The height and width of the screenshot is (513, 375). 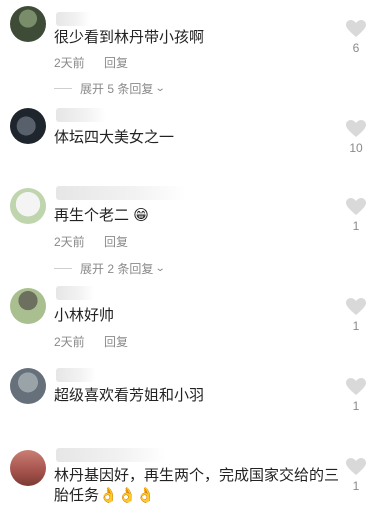 What do you see at coordinates (117, 89) in the screenshot?
I see `expand-replies-label: 展开 5 条回复` at bounding box center [117, 89].